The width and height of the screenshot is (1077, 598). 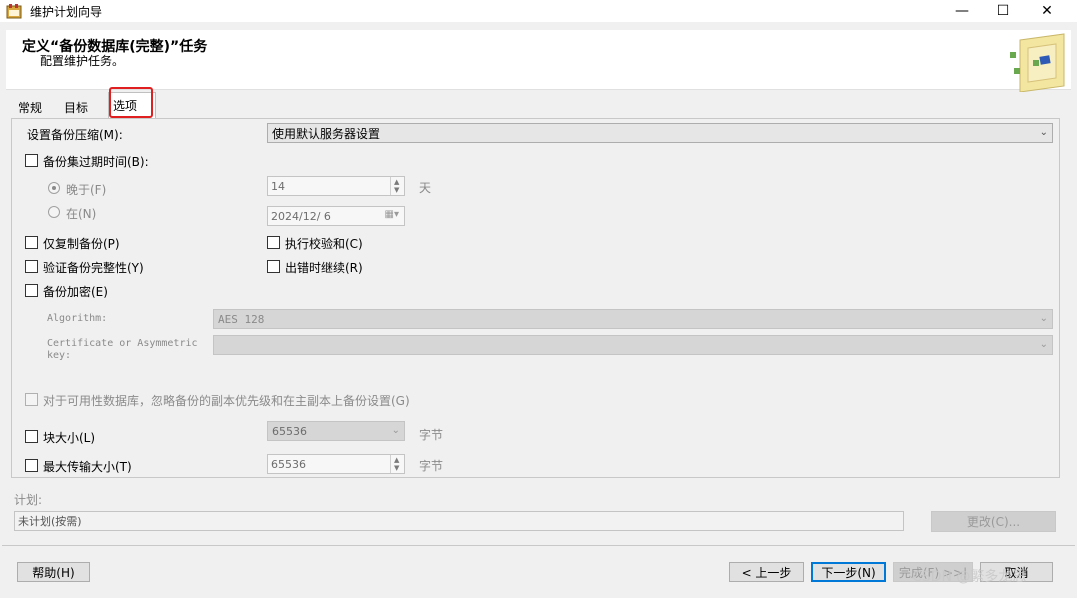 I want to click on schedule-field: 未计划(按需), so click(x=459, y=521).